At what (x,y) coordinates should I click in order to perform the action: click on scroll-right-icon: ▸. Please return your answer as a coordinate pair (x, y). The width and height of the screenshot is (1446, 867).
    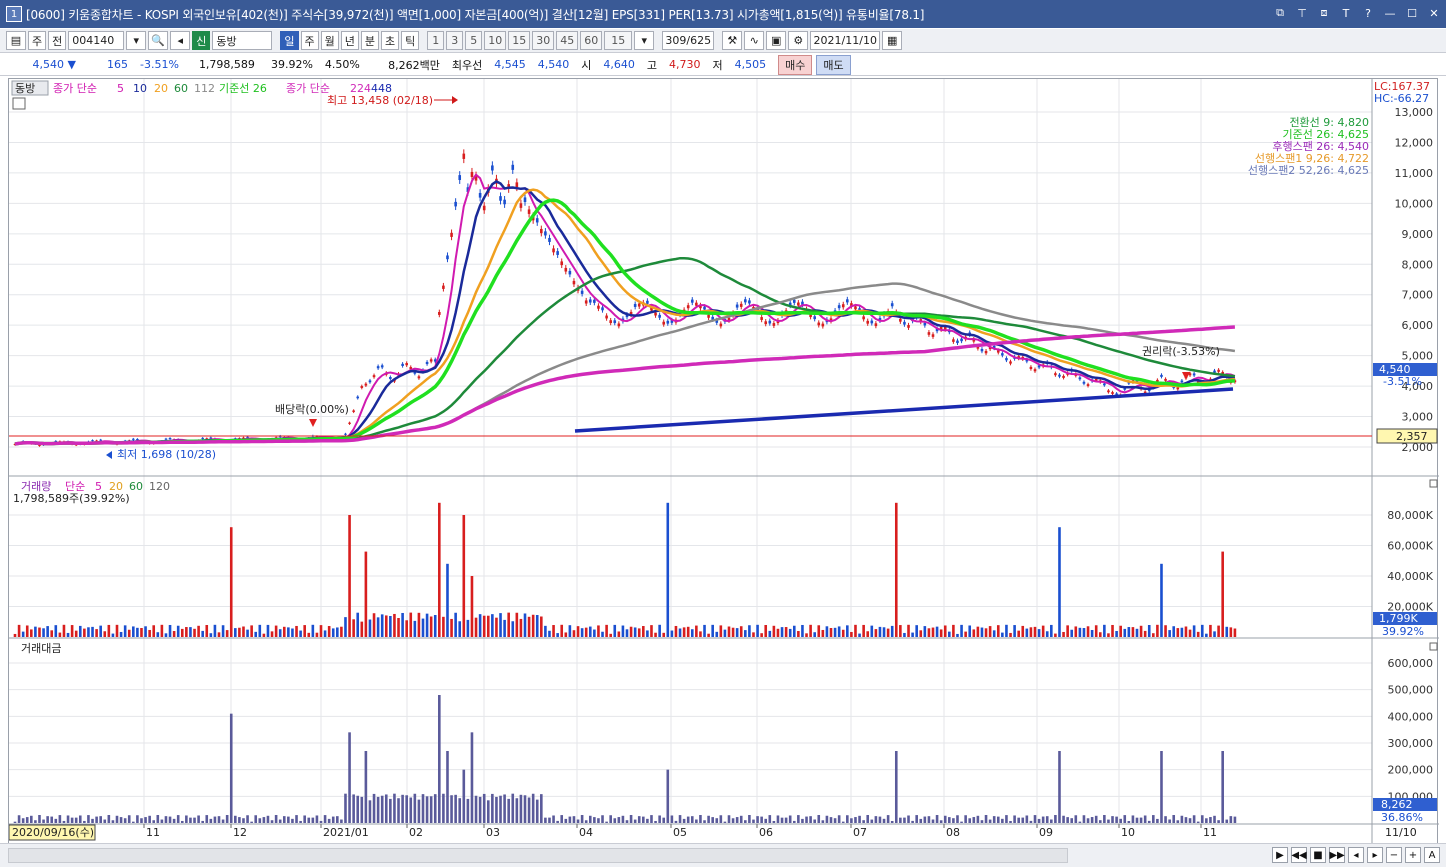
    Looking at the image, I should click on (1375, 855).